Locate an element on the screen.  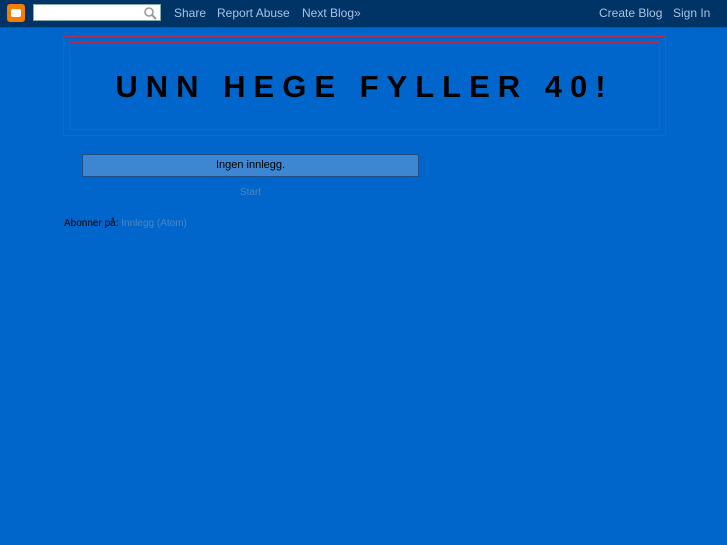
search-icon is located at coordinates (150, 13).